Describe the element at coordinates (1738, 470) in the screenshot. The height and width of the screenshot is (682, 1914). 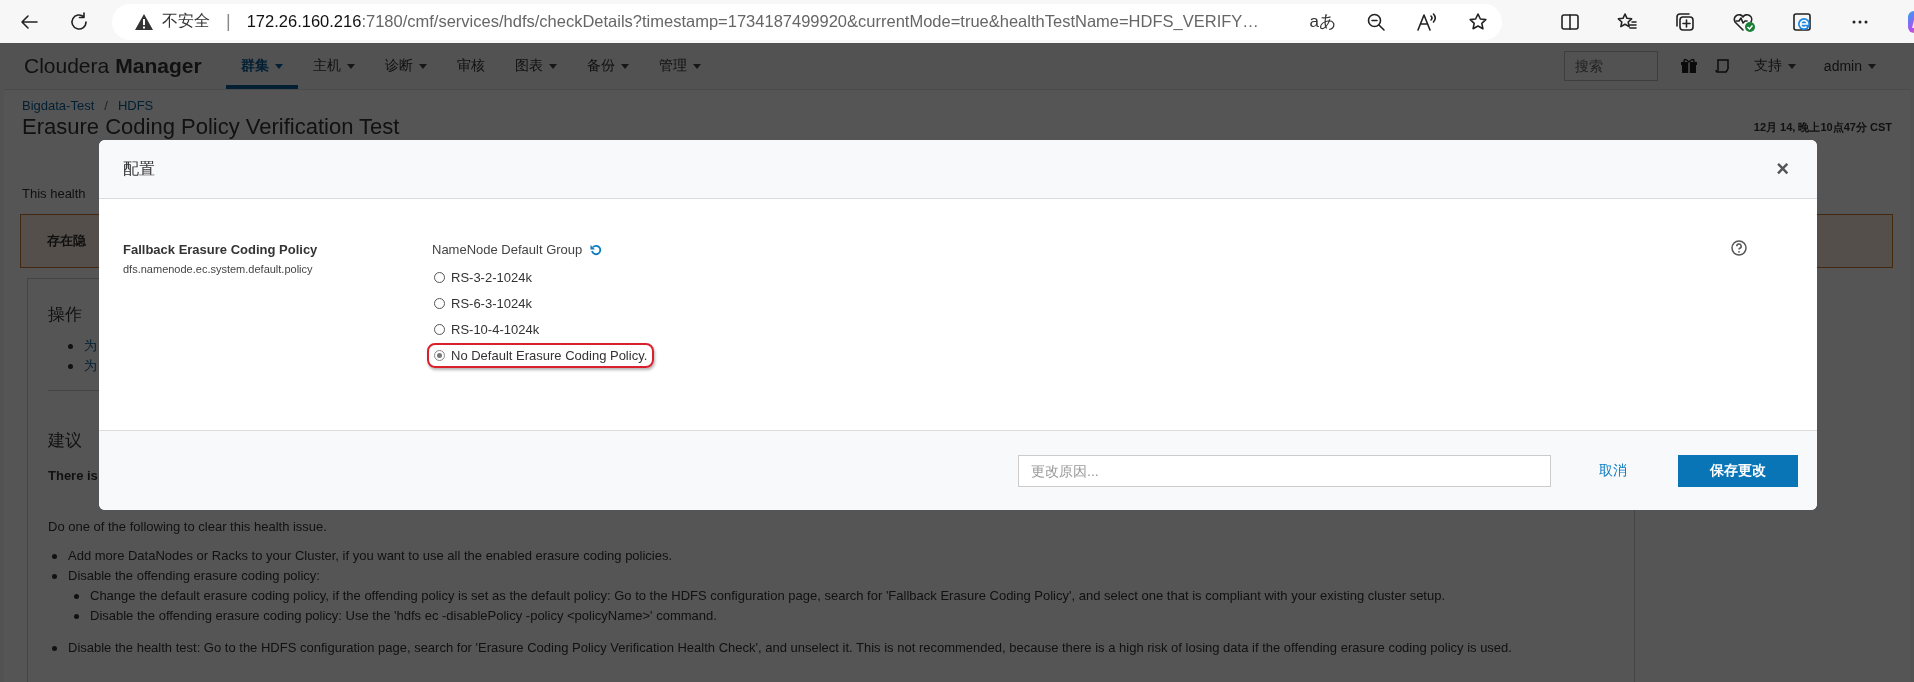
I see `save-button: 保存更改` at that location.